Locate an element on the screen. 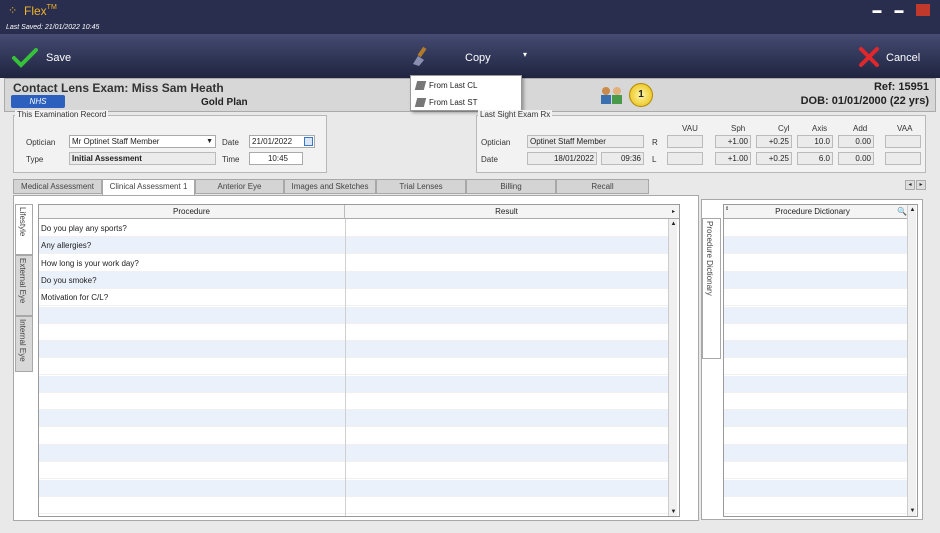 Image resolution: width=940 pixels, height=533 pixels. sort-icon: ⇕ is located at coordinates (727, 209).